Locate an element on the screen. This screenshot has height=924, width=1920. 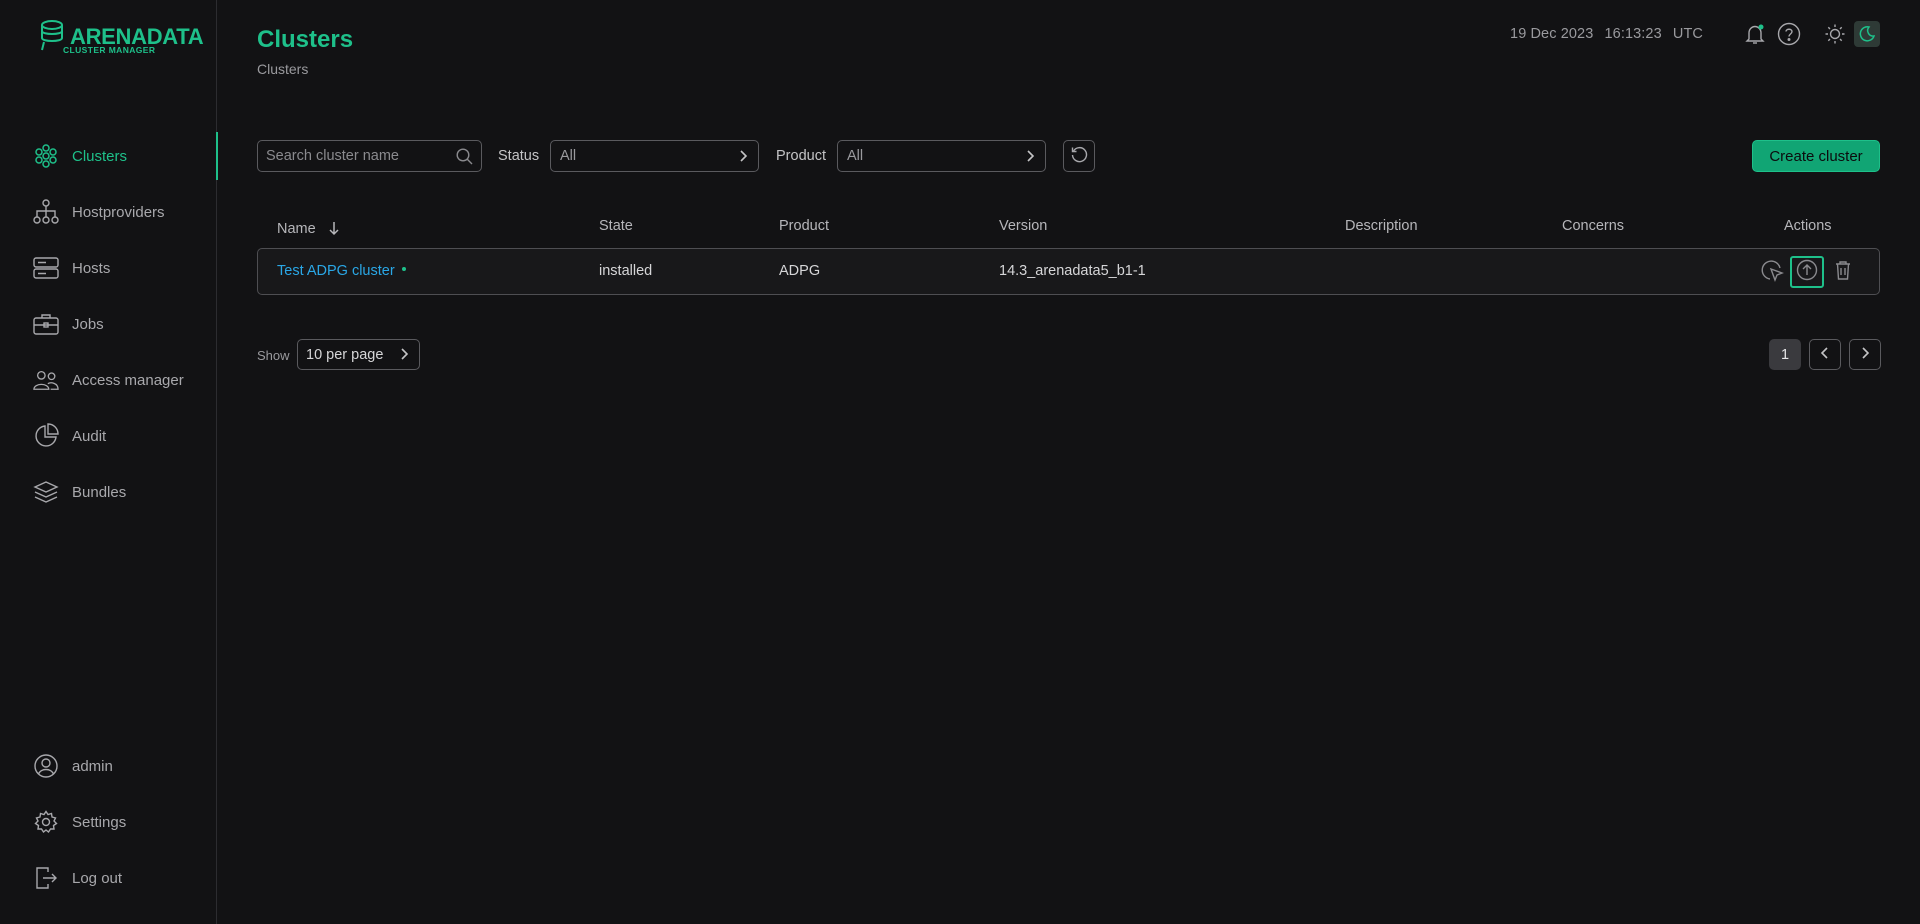
product-filter-value: All is located at coordinates (855, 156).